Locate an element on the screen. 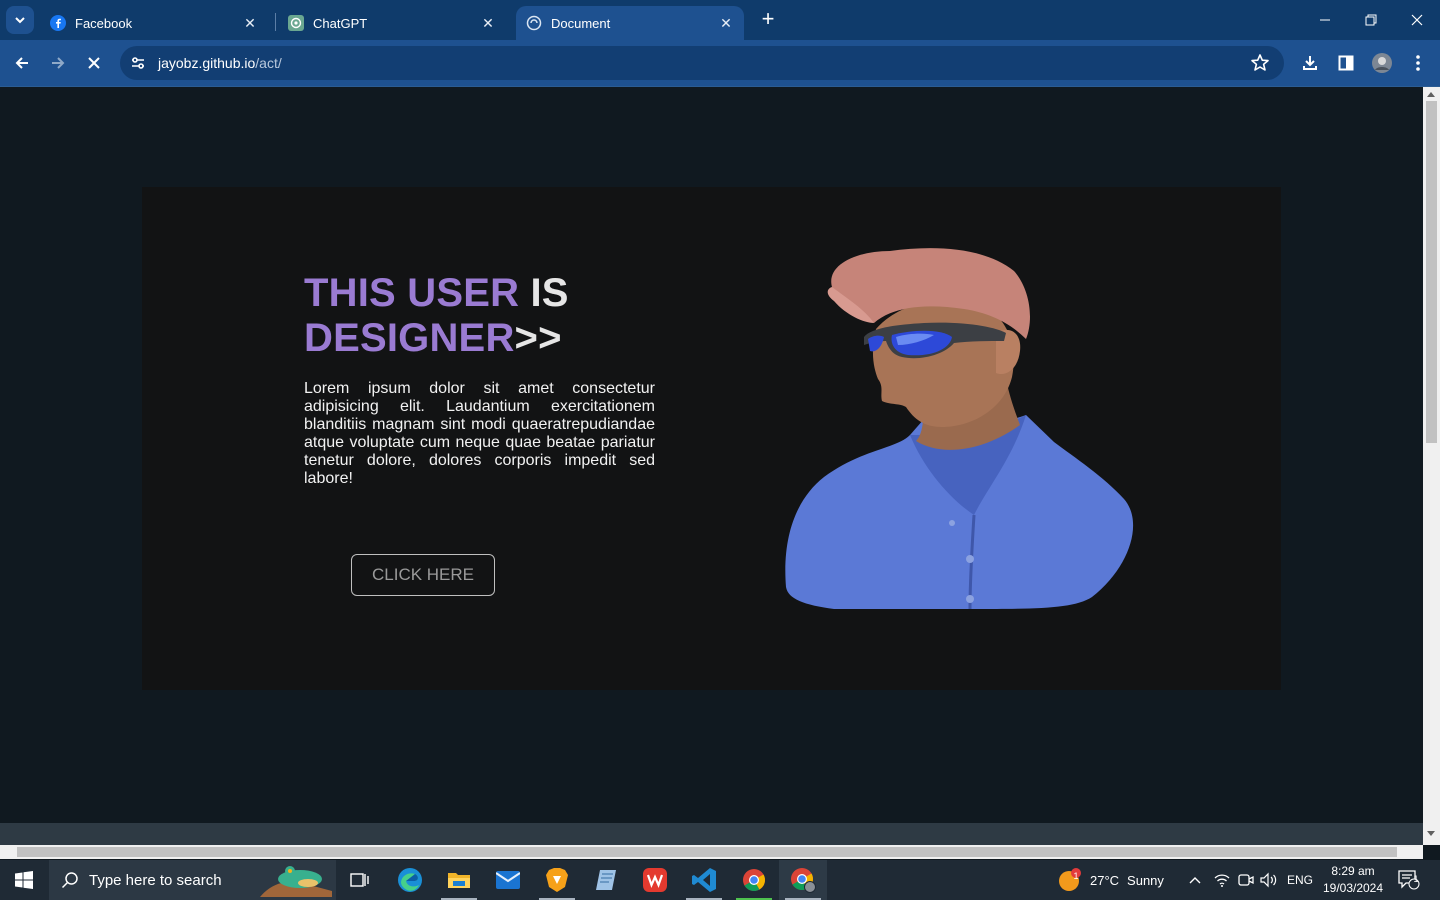 The width and height of the screenshot is (1440, 900). url-host: jayobz.github.io is located at coordinates (207, 63).